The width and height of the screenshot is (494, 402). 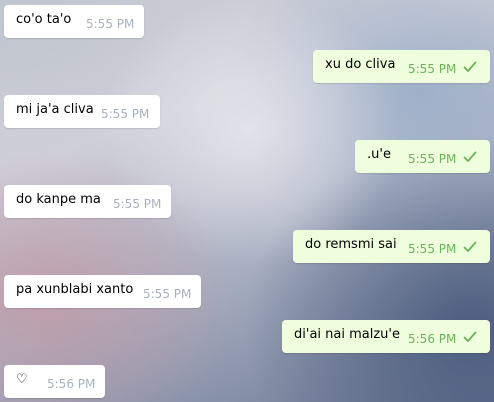 I want to click on message-outgoing: do remsmi sai 5:55 PM, so click(x=391, y=246).